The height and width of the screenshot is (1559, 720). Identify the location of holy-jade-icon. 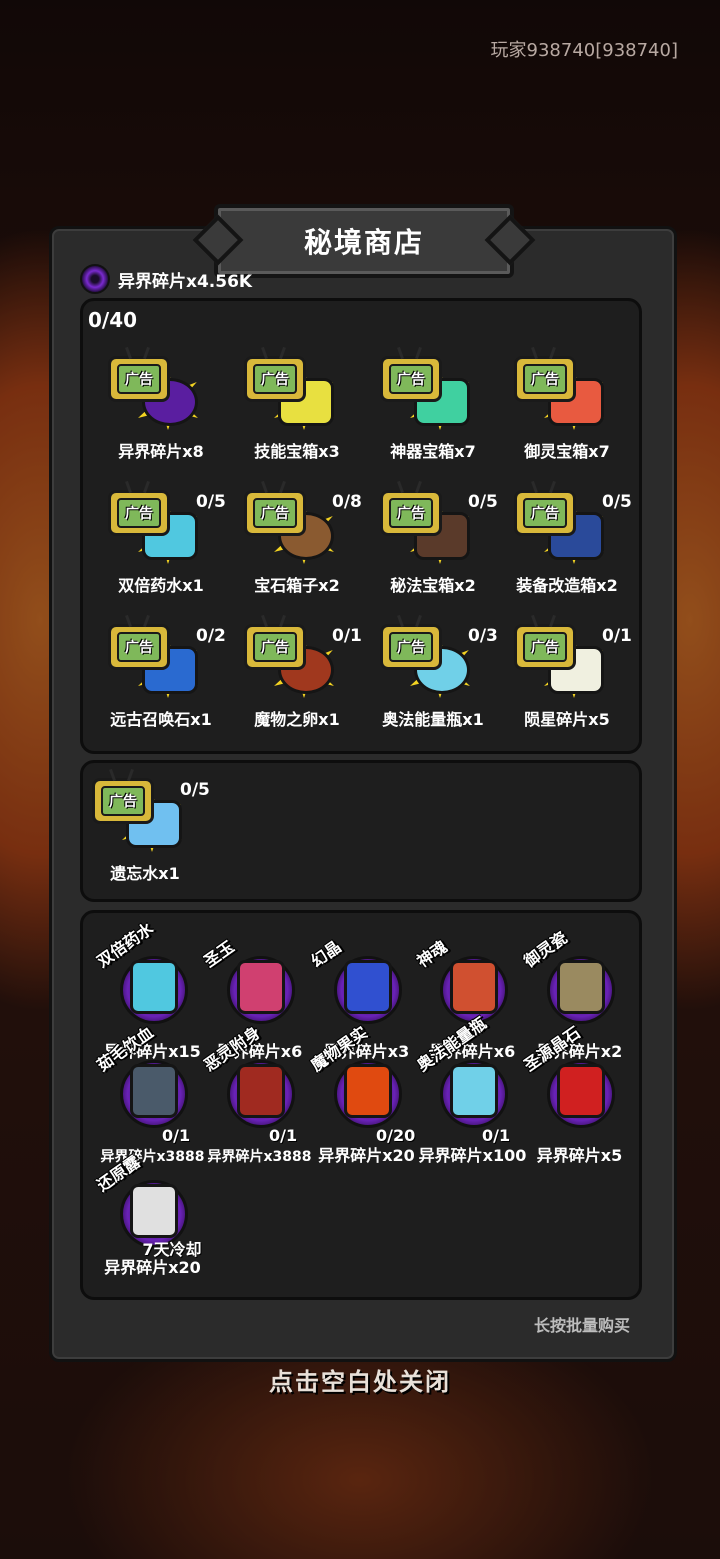
(261, 987).